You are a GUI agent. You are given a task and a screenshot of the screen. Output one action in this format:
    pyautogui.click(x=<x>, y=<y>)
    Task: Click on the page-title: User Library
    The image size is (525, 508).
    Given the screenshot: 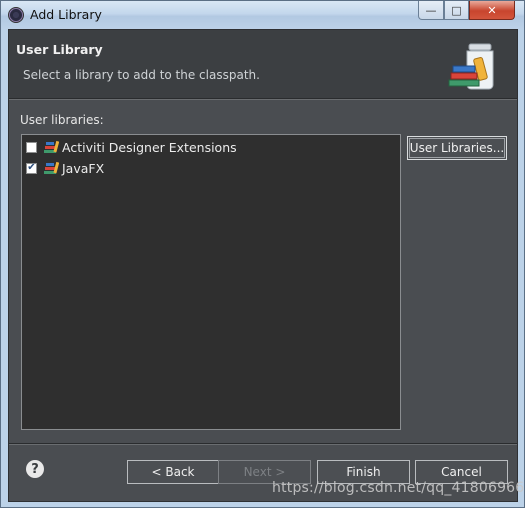 What is the action you would take?
    pyautogui.click(x=59, y=49)
    